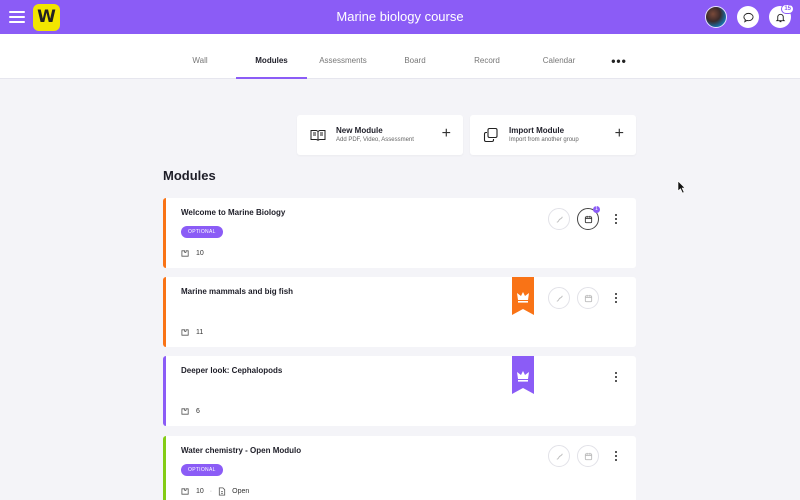 The height and width of the screenshot is (500, 800). What do you see at coordinates (241, 491) in the screenshot?
I see `module-status: Open` at bounding box center [241, 491].